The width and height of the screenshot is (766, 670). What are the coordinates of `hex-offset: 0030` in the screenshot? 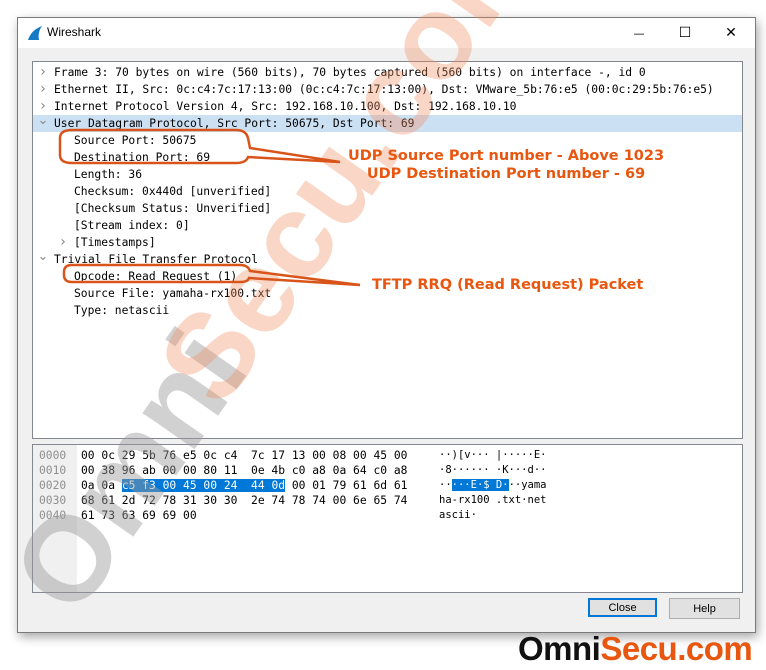 It's located at (53, 500).